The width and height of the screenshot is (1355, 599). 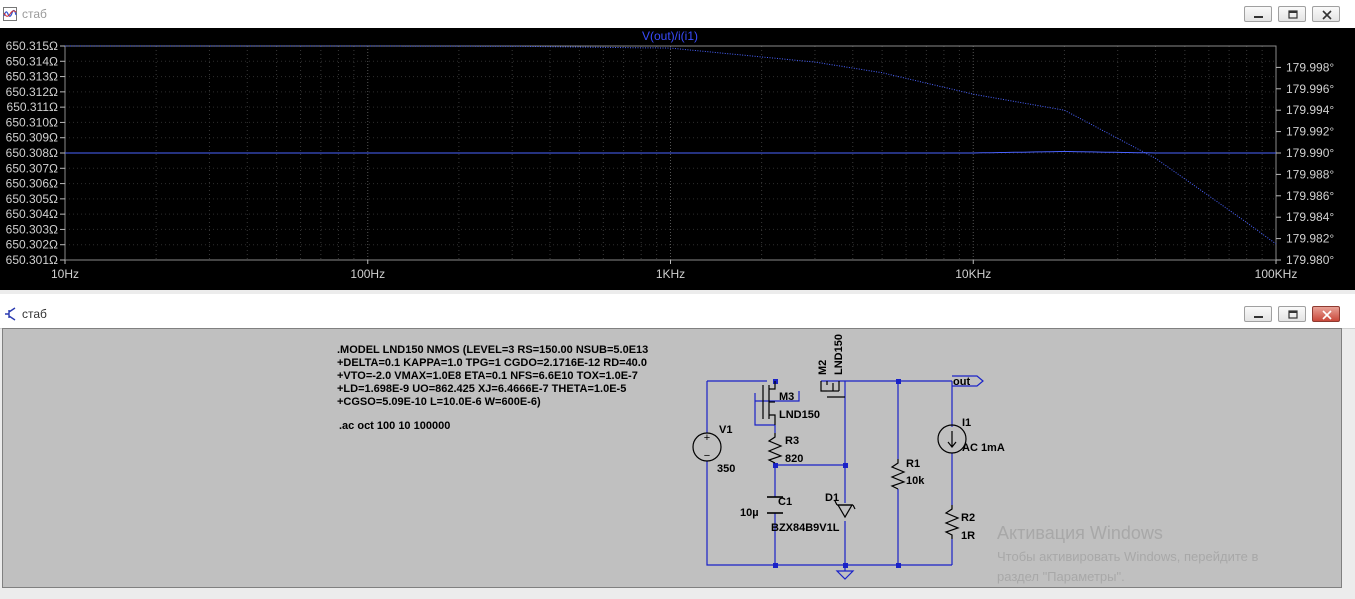 I want to click on right-tick-label: 179.996°, so click(x=1310, y=89).